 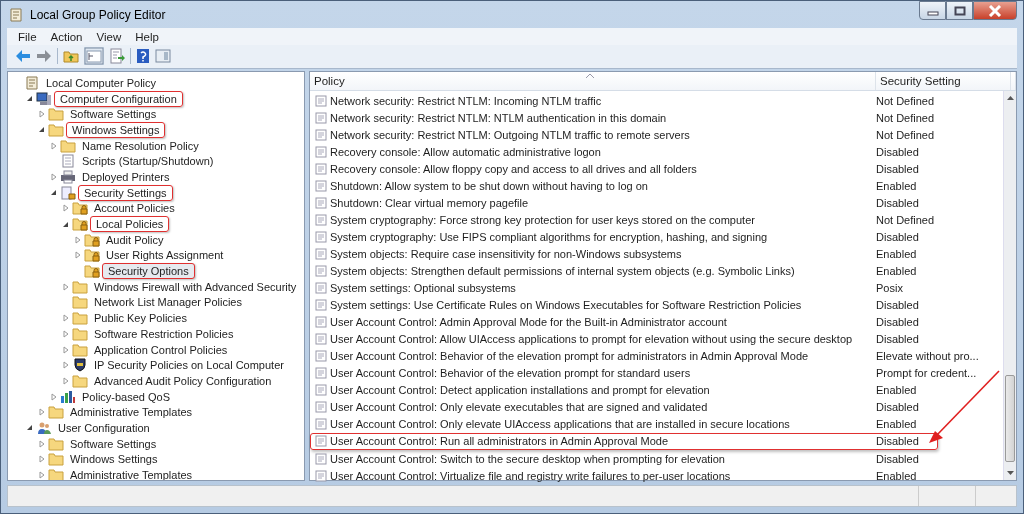 I want to click on tree-item: Computer Configuration, so click(x=118, y=98).